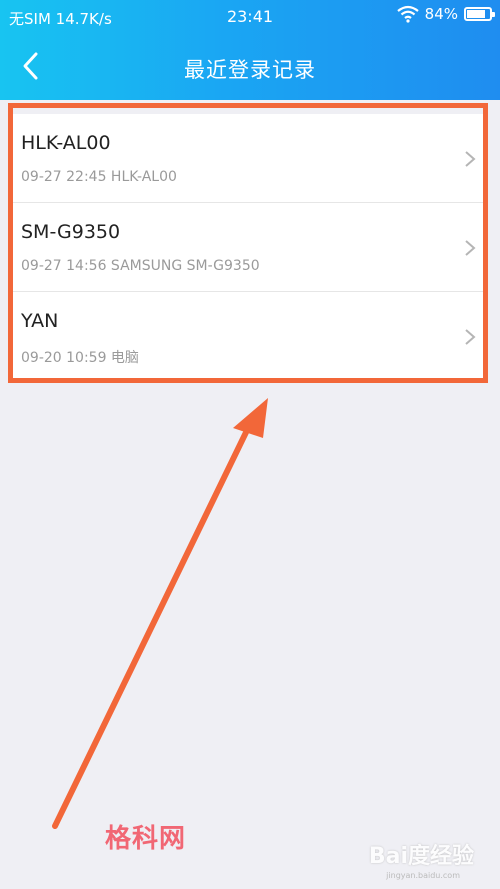 The image size is (500, 889). Describe the element at coordinates (66, 143) in the screenshot. I see `device-name: HLK-AL00` at that location.